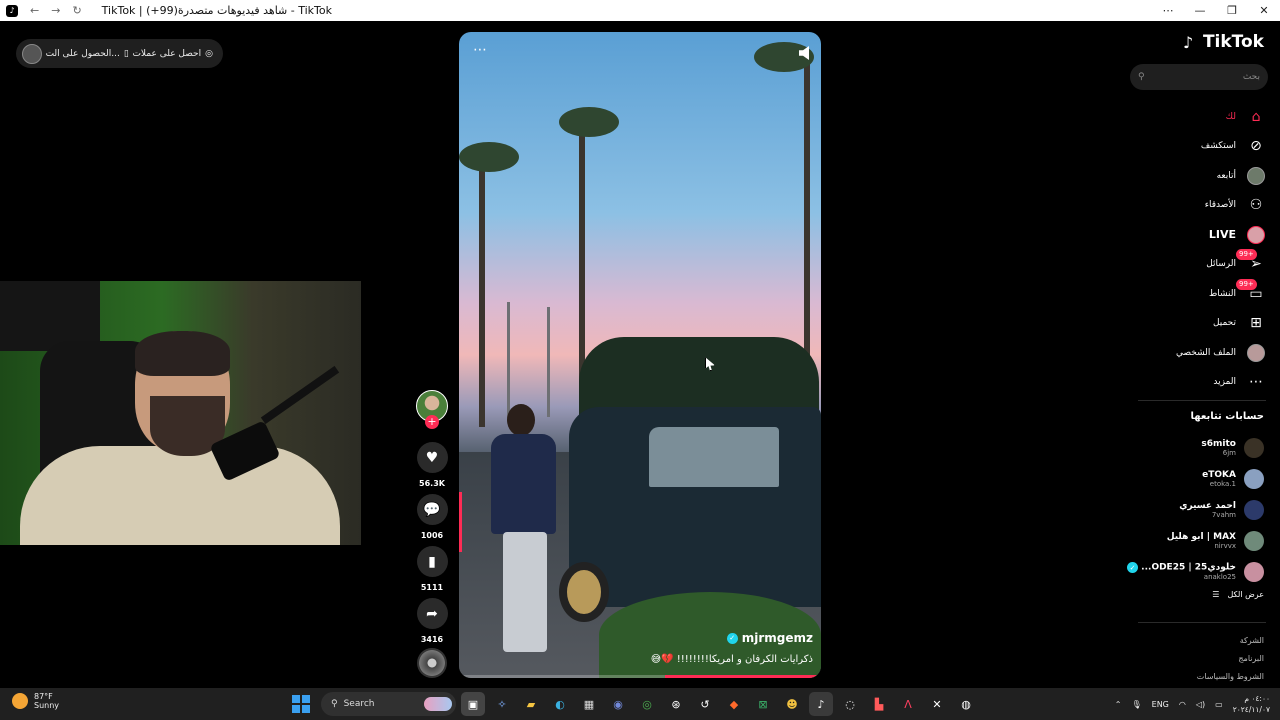  I want to click on get-app-button: الحصول على الت... ▯, so click(87, 54).